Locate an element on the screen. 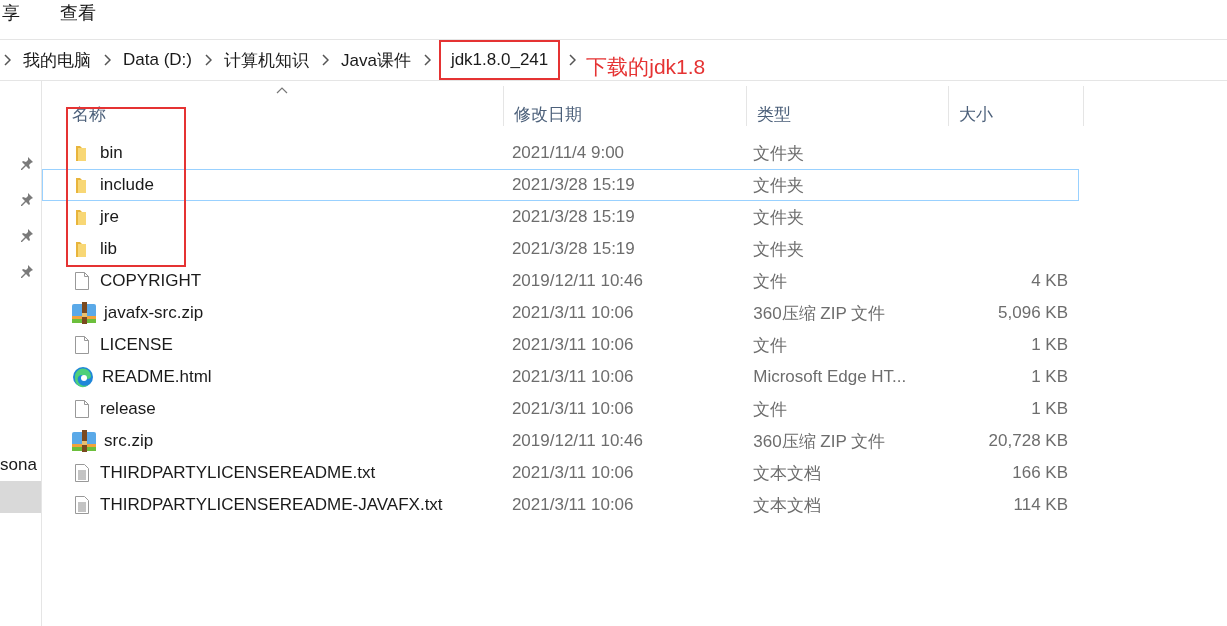  date-cell-text: 2021/11/4 9:00 is located at coordinates (568, 153).